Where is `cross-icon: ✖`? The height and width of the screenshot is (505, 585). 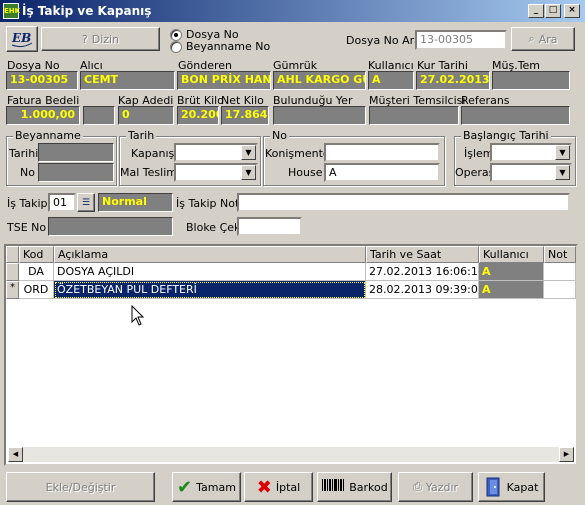
cross-icon: ✖ is located at coordinates (264, 487).